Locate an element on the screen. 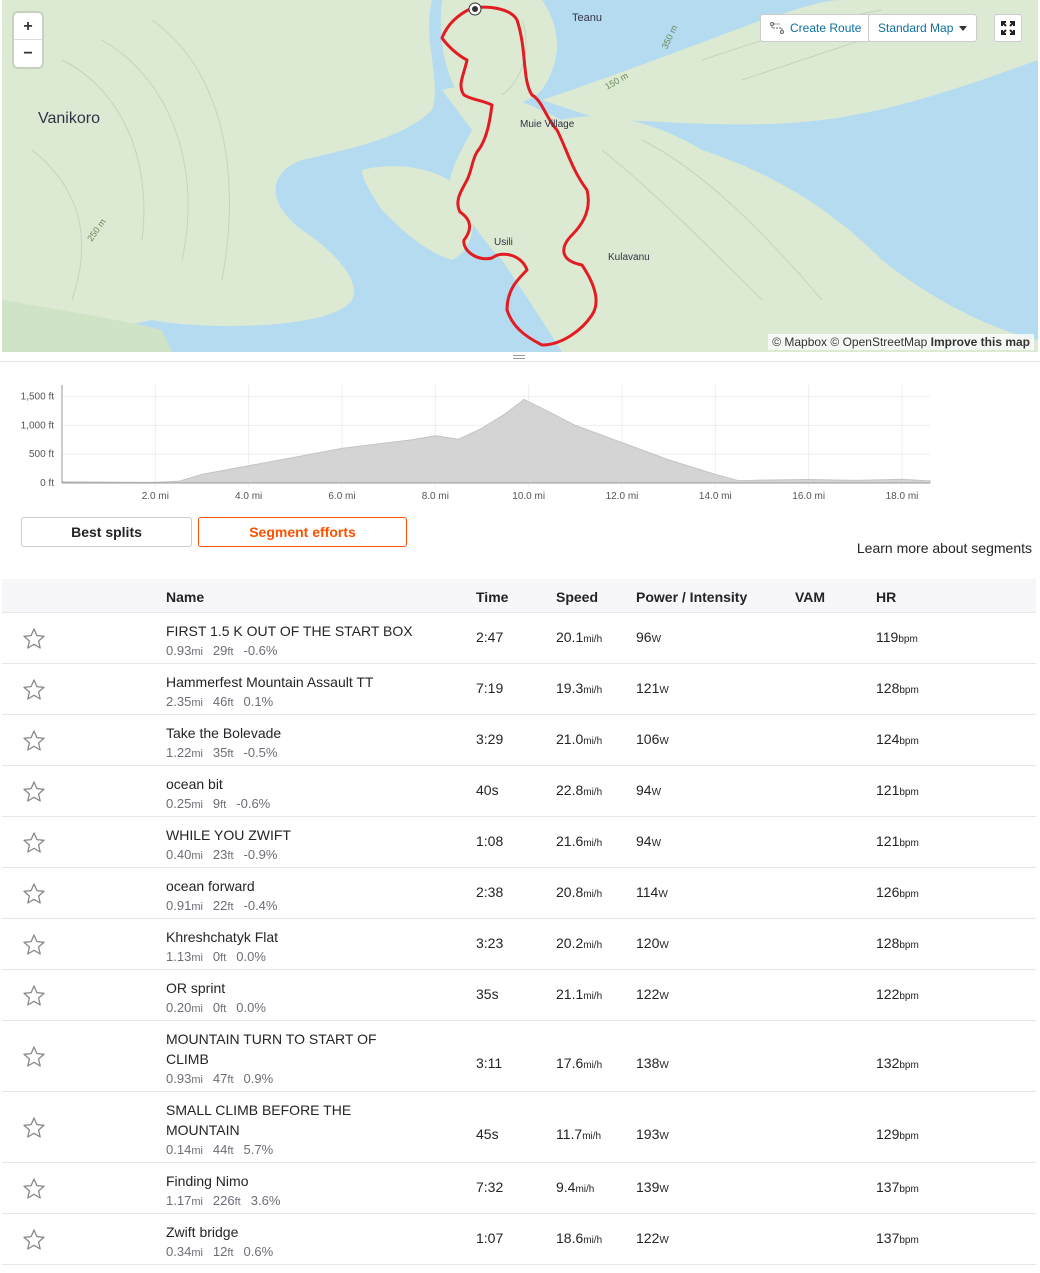 This screenshot has height=1273, width=1040. segment-name-block: Finding Nimo 1.17mi 226ft 3.6% is located at coordinates (291, 1191).